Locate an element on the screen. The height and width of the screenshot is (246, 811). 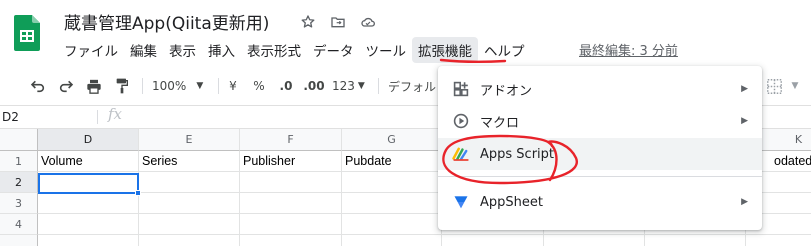
cell-d1: Volume is located at coordinates (88, 161).